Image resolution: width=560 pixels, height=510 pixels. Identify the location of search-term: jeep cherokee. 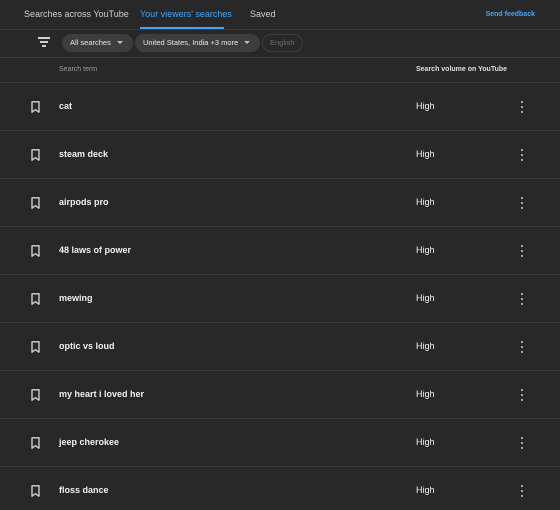
(89, 442).